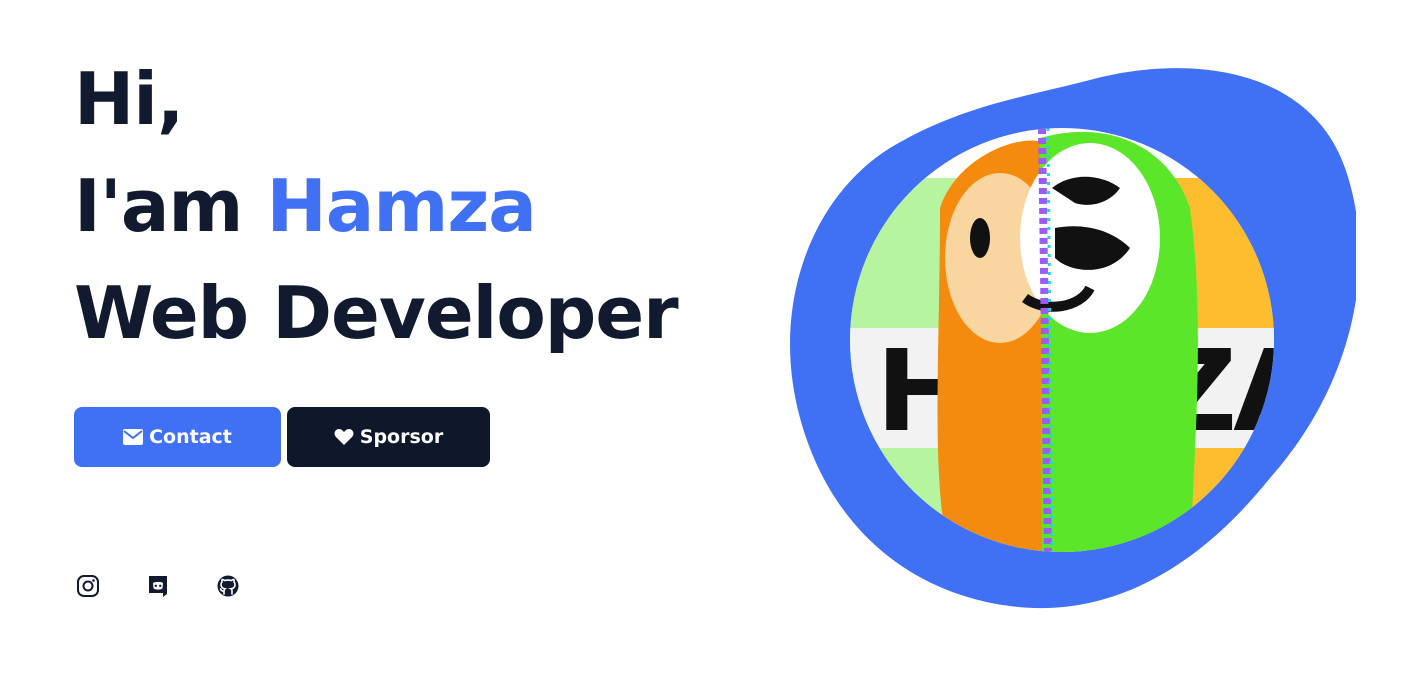  I want to click on social-links, so click(158, 586).